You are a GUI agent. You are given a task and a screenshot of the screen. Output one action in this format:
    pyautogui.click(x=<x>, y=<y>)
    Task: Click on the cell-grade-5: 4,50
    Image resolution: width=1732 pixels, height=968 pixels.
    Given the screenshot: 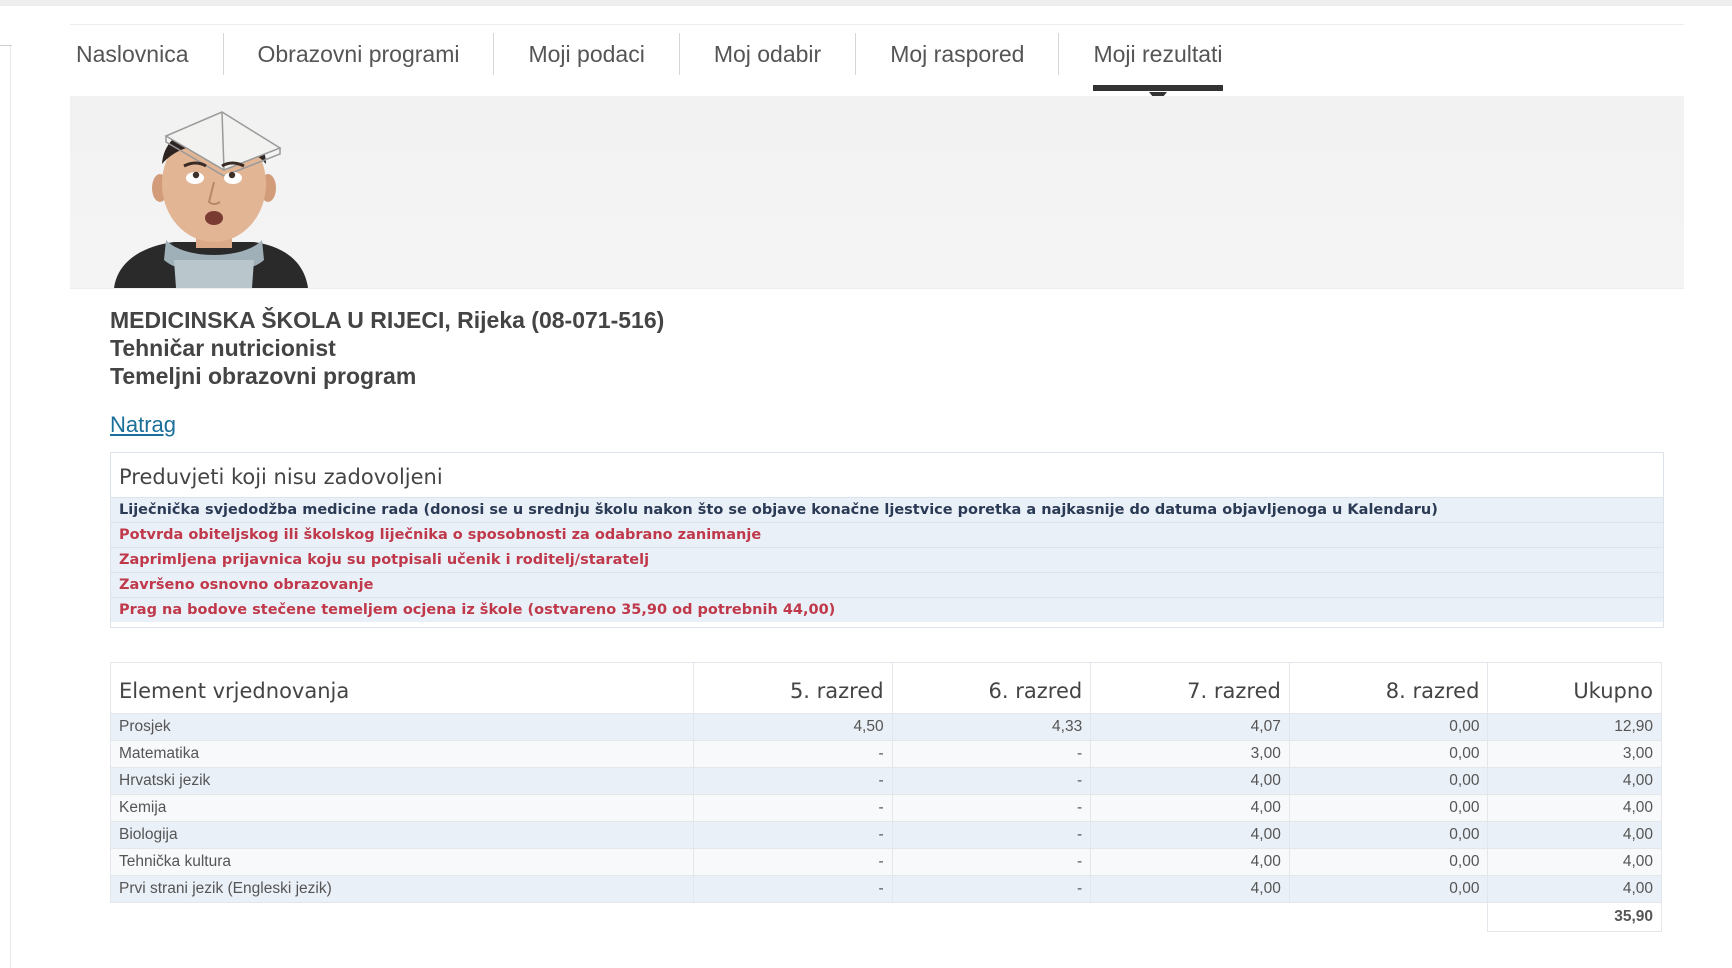 What is the action you would take?
    pyautogui.click(x=793, y=727)
    